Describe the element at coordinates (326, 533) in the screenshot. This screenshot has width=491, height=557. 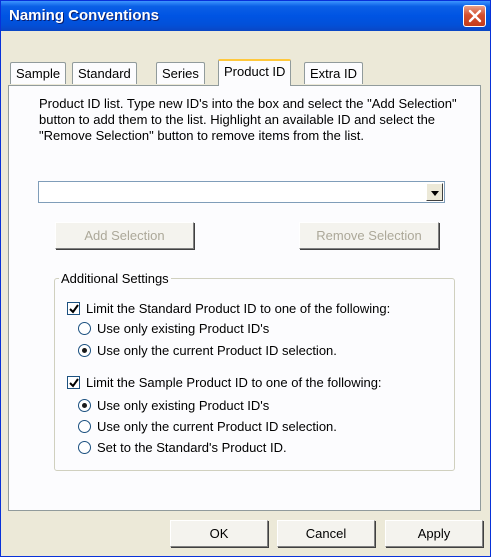
I see `cancel-button: Cancel` at that location.